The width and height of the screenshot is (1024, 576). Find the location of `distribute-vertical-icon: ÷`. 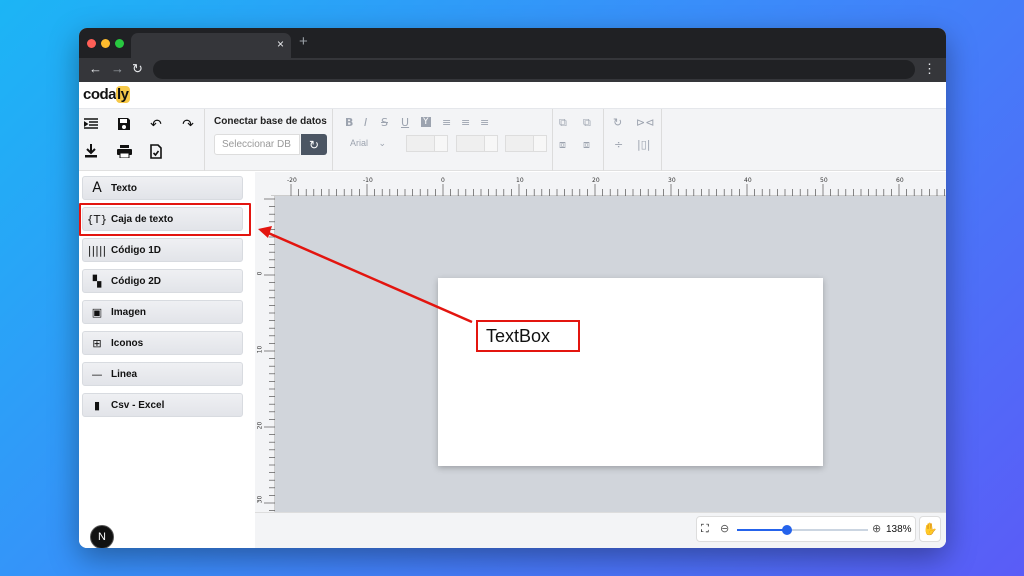

distribute-vertical-icon: ÷ is located at coordinates (618, 144).